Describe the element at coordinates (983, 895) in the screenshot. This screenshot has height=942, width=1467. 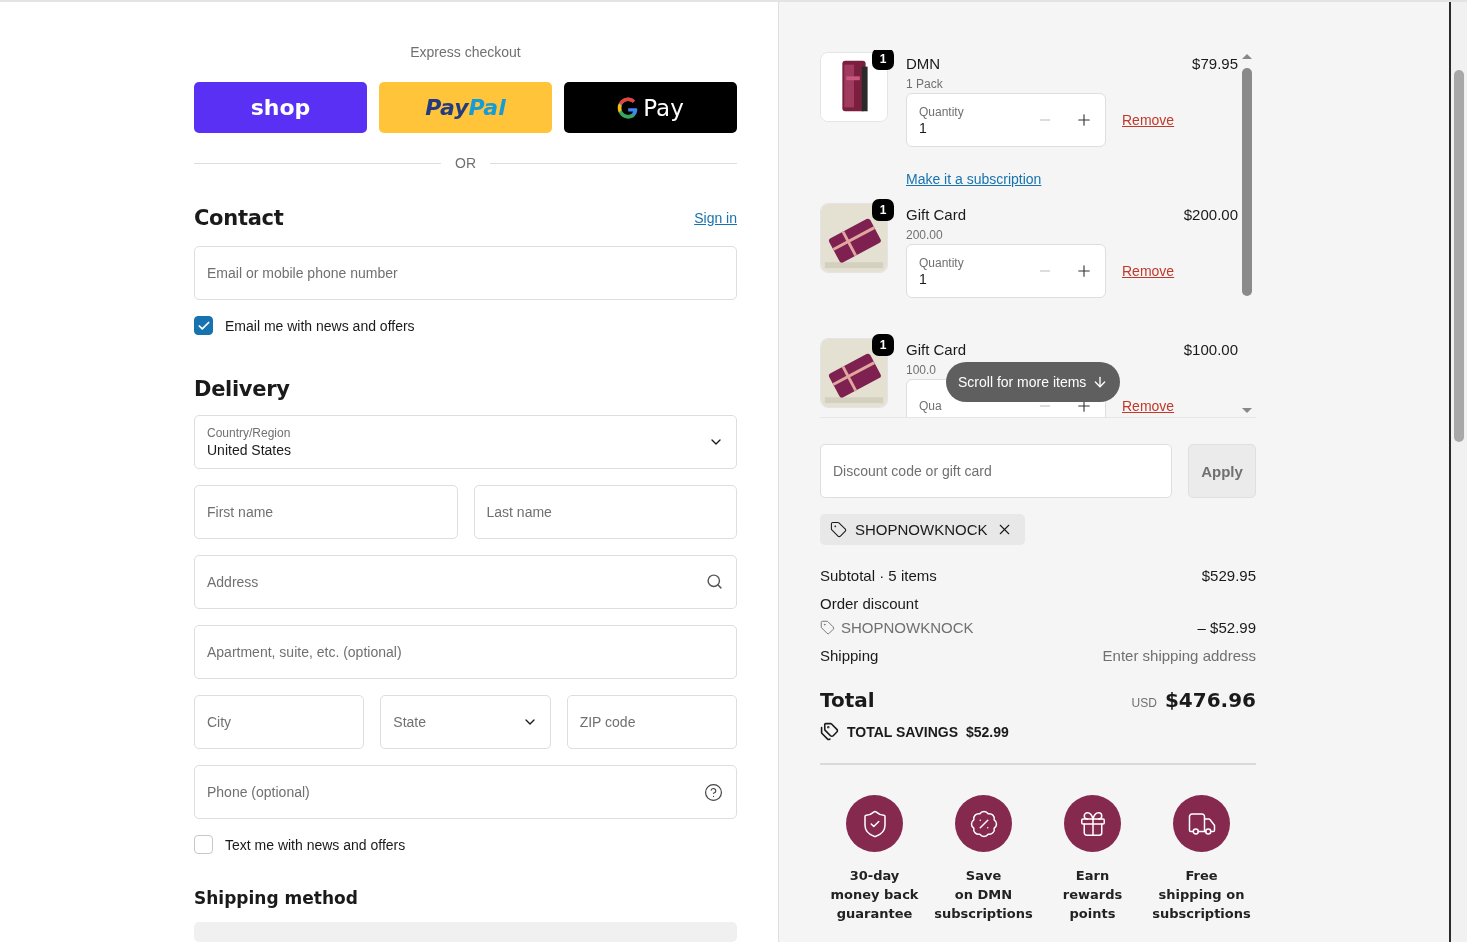
I see `perk-text: Save on DMN subscriptions` at that location.